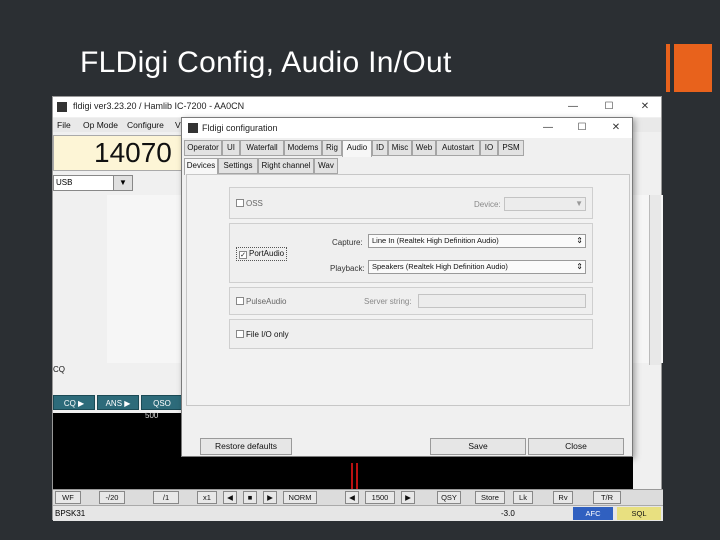  I want to click on rx-scrollbar, so click(655, 280).